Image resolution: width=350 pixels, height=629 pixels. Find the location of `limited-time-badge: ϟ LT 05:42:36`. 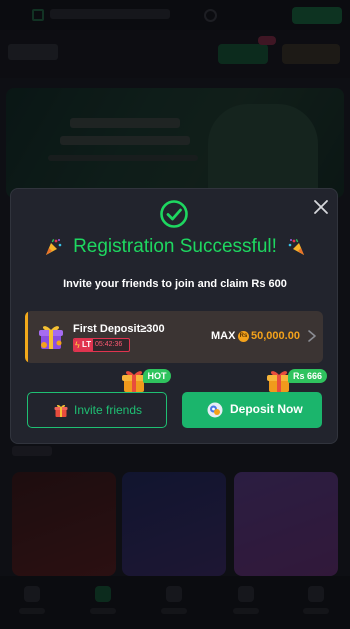

limited-time-badge: ϟ LT 05:42:36 is located at coordinates (101, 345).